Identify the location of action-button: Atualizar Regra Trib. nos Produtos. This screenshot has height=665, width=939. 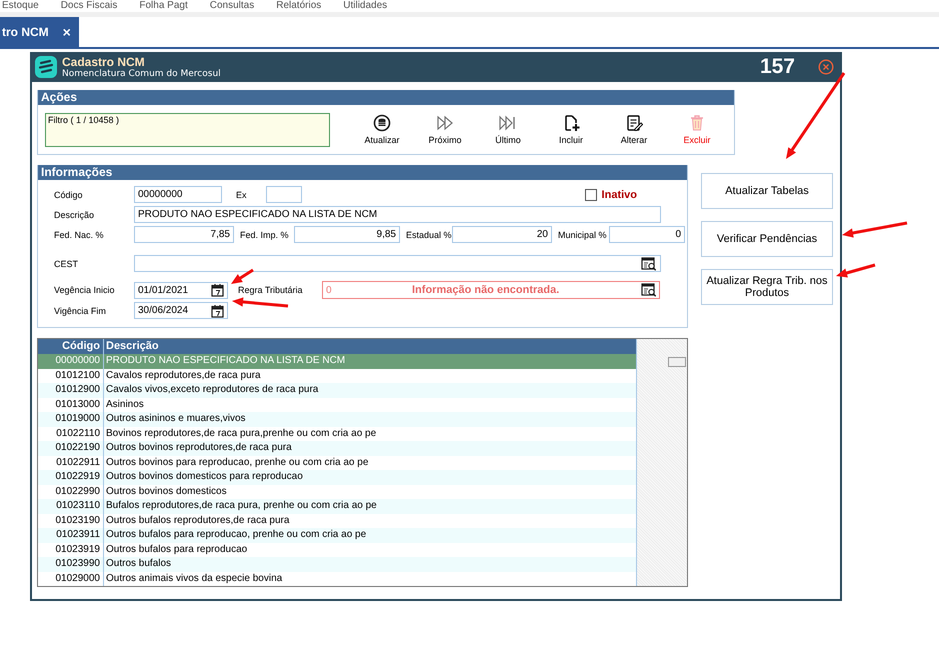
(767, 287).